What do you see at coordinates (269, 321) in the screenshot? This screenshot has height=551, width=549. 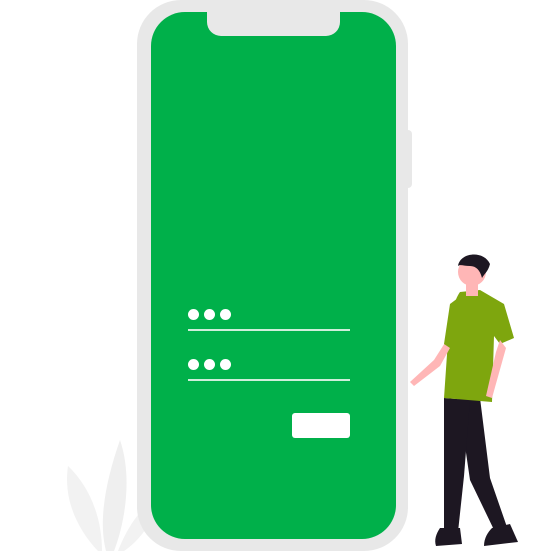 I see `username-field` at bounding box center [269, 321].